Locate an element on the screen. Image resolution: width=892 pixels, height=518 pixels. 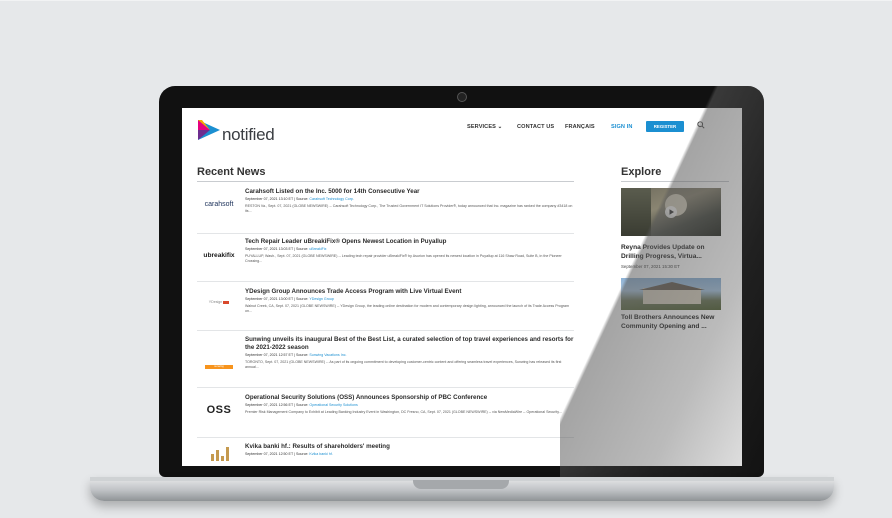
sunwing-logo-text: sunwing is located at coordinates (219, 367).